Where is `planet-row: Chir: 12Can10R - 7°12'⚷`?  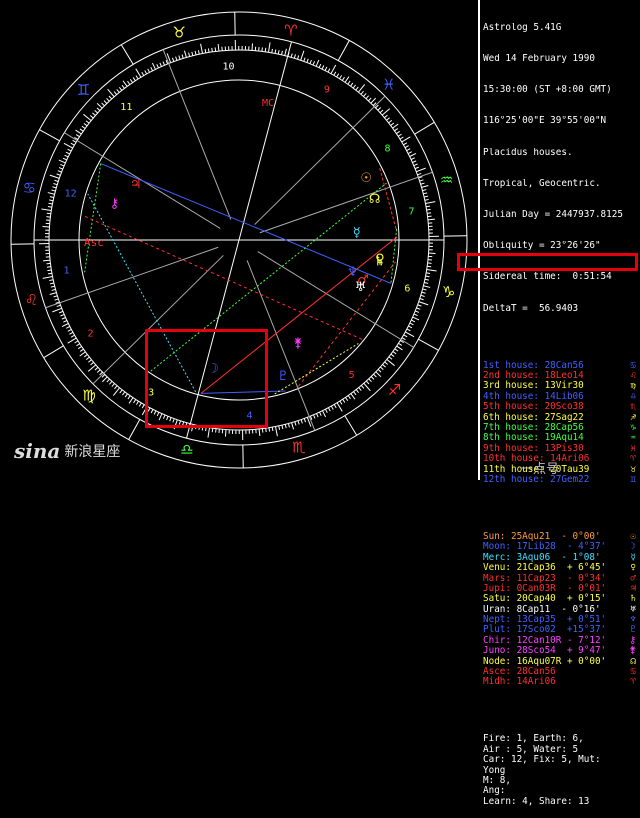 planet-row: Chir: 12Can10R - 7°12'⚷ is located at coordinates (560, 641).